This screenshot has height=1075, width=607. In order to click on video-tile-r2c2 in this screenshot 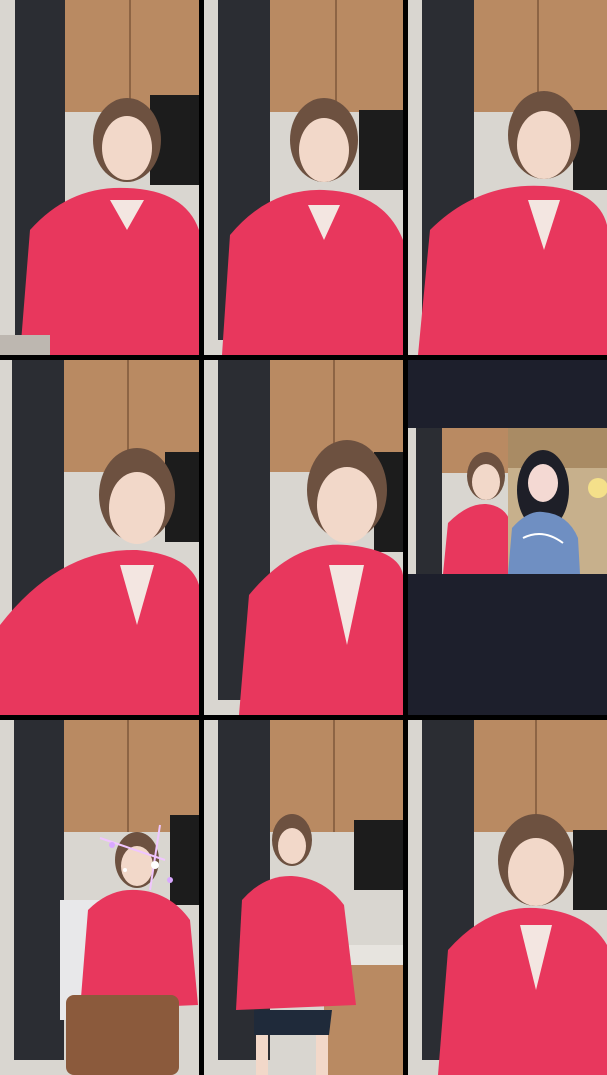, I will do `click(303, 537)`.